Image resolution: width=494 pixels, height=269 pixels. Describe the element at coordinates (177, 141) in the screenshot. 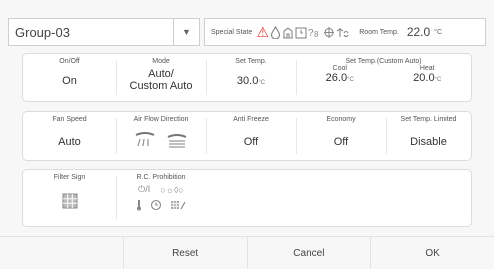

I see `horizontal-louver-icon` at that location.